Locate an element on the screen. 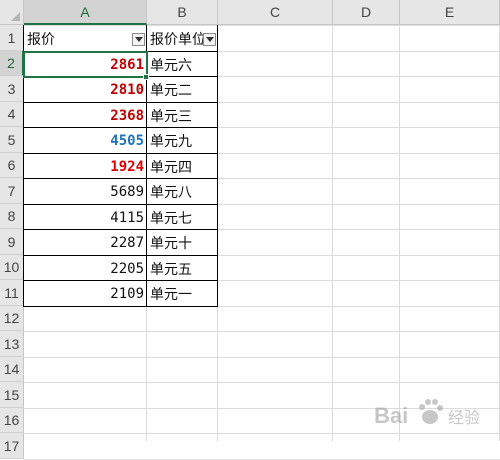  unit-cell: 单元八 is located at coordinates (182, 191).